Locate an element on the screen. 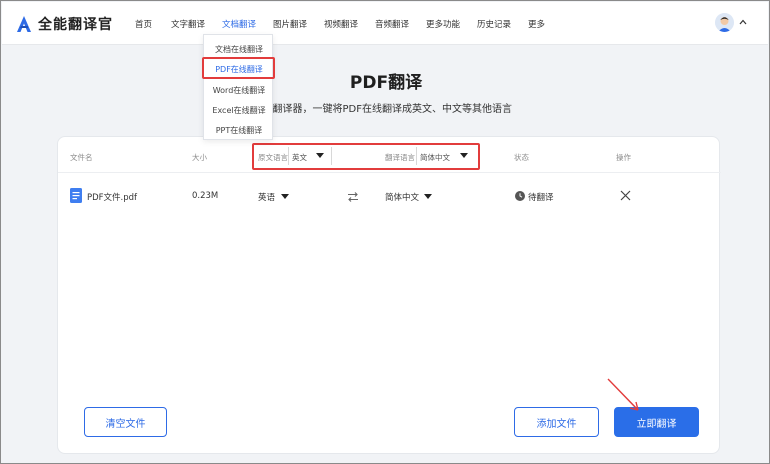 Image resolution: width=770 pixels, height=464 pixels. row-source-lang-select: 英语 is located at coordinates (266, 197).